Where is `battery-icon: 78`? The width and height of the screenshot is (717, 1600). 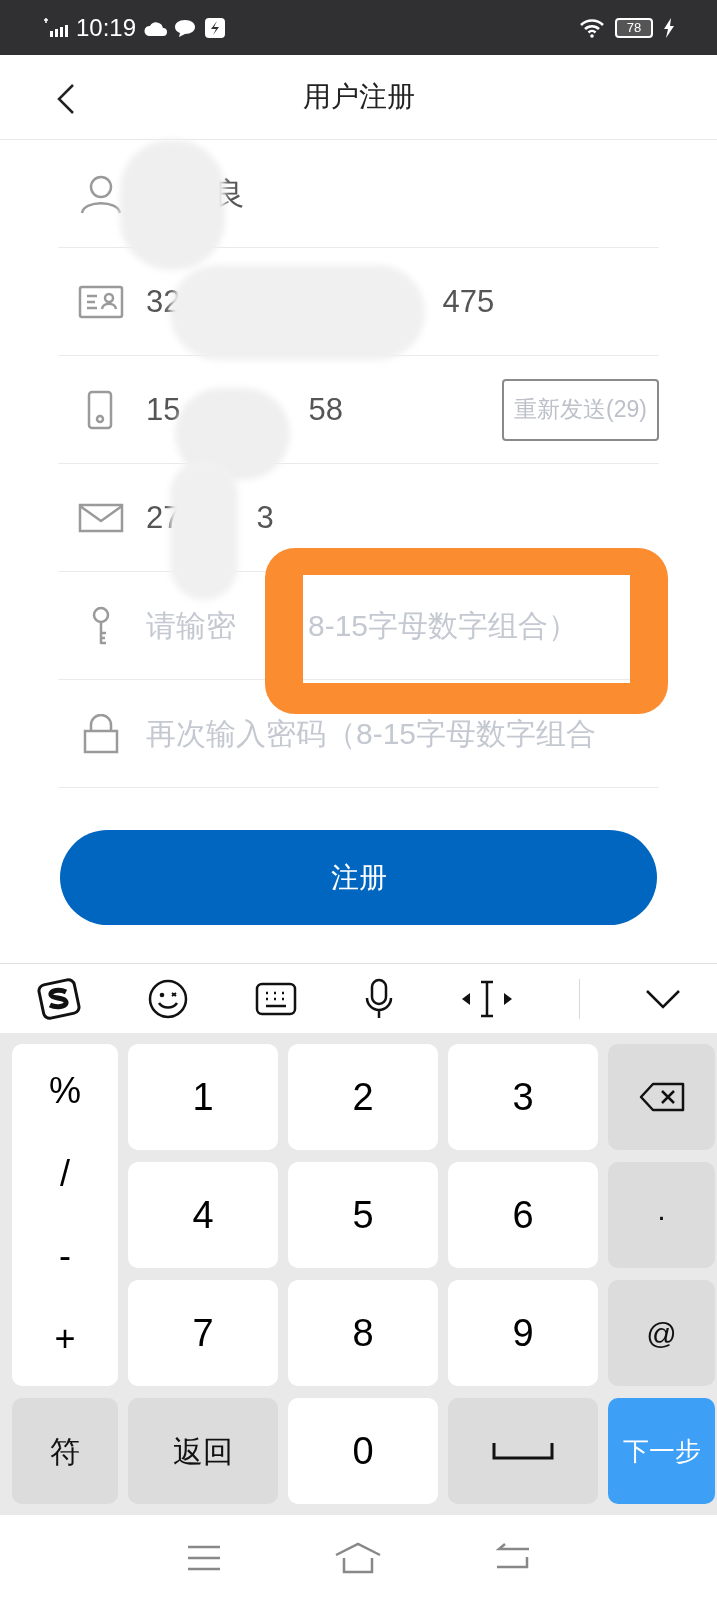
battery-icon: 78 is located at coordinates (634, 27).